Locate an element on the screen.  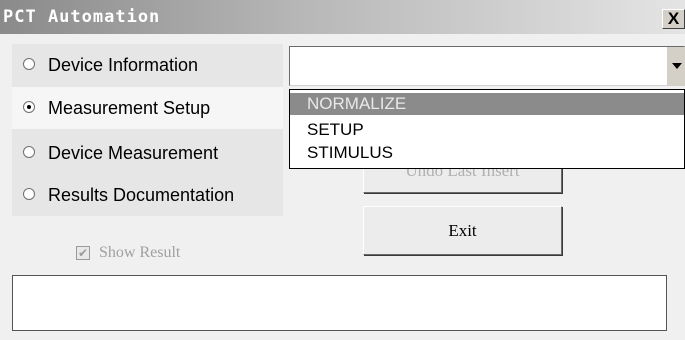
radio-label: Measurement Setup is located at coordinates (129, 108).